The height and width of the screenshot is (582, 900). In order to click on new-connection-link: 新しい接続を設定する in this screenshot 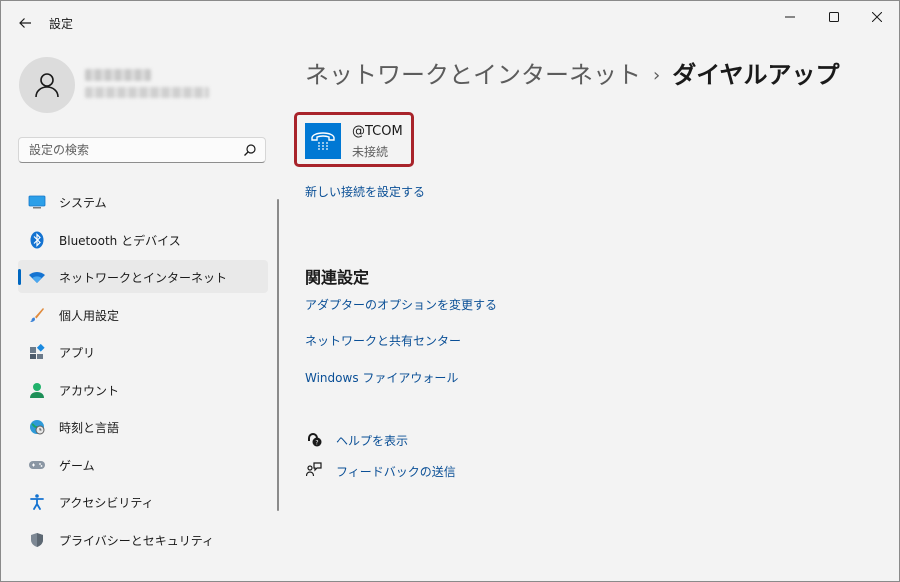, I will do `click(365, 191)`.